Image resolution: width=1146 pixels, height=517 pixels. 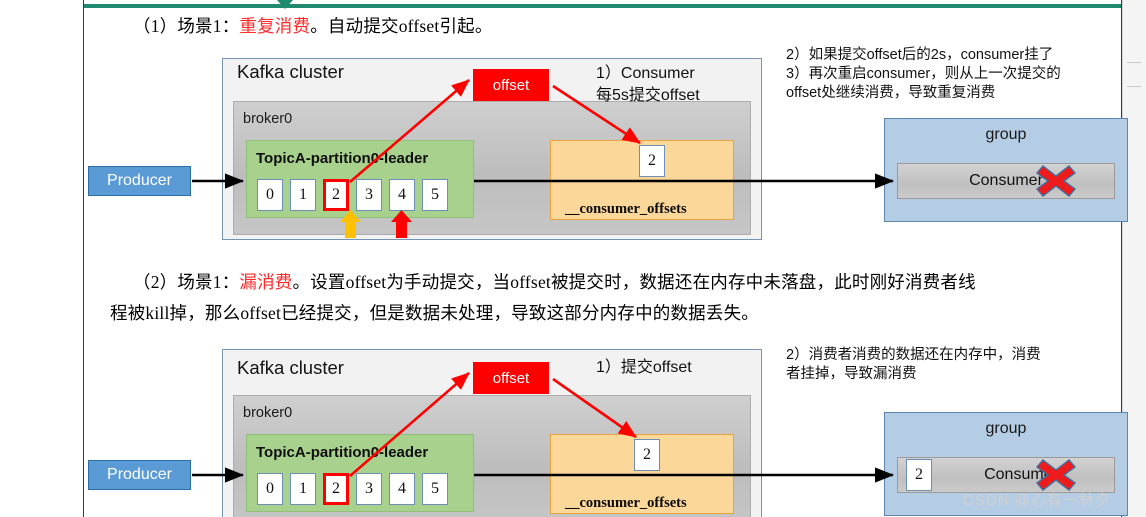 What do you see at coordinates (268, 119) in the screenshot?
I see `broker-title-1: broker0` at bounding box center [268, 119].